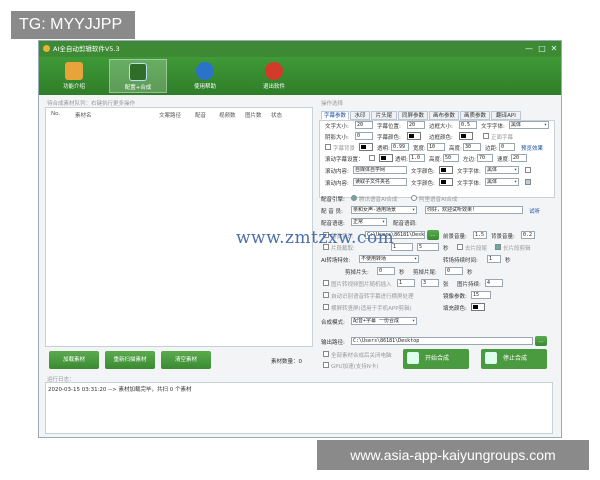  I want to click on material-count: 素材数量：0, so click(286, 362).